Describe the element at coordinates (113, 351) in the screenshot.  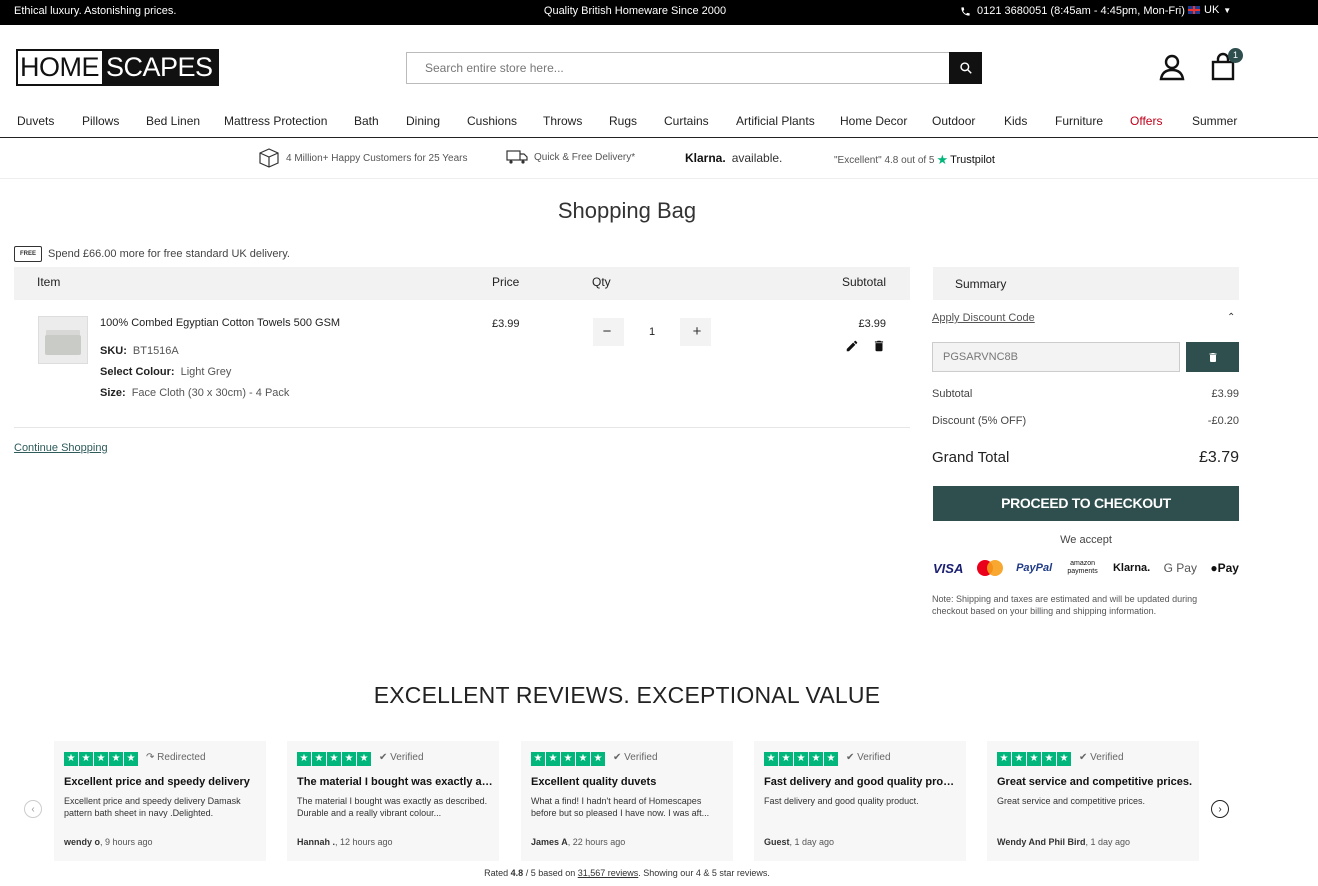
I see `sku-label: SKU:` at that location.